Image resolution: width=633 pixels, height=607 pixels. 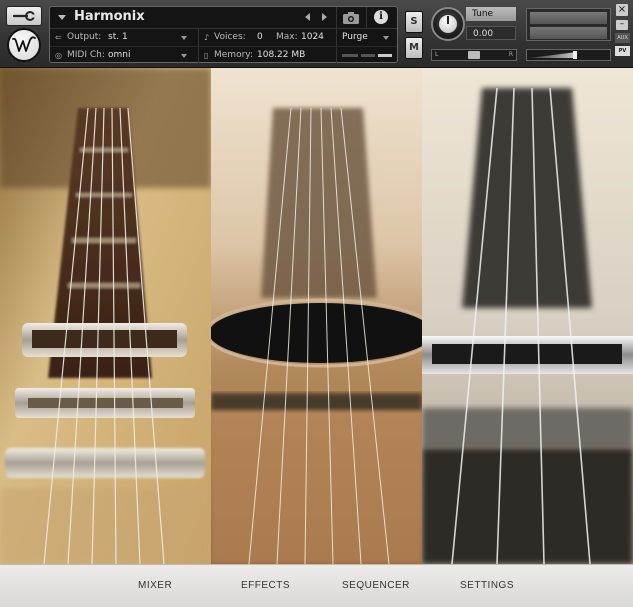 What do you see at coordinates (233, 55) in the screenshot?
I see `memory-label: Memory:` at bounding box center [233, 55].